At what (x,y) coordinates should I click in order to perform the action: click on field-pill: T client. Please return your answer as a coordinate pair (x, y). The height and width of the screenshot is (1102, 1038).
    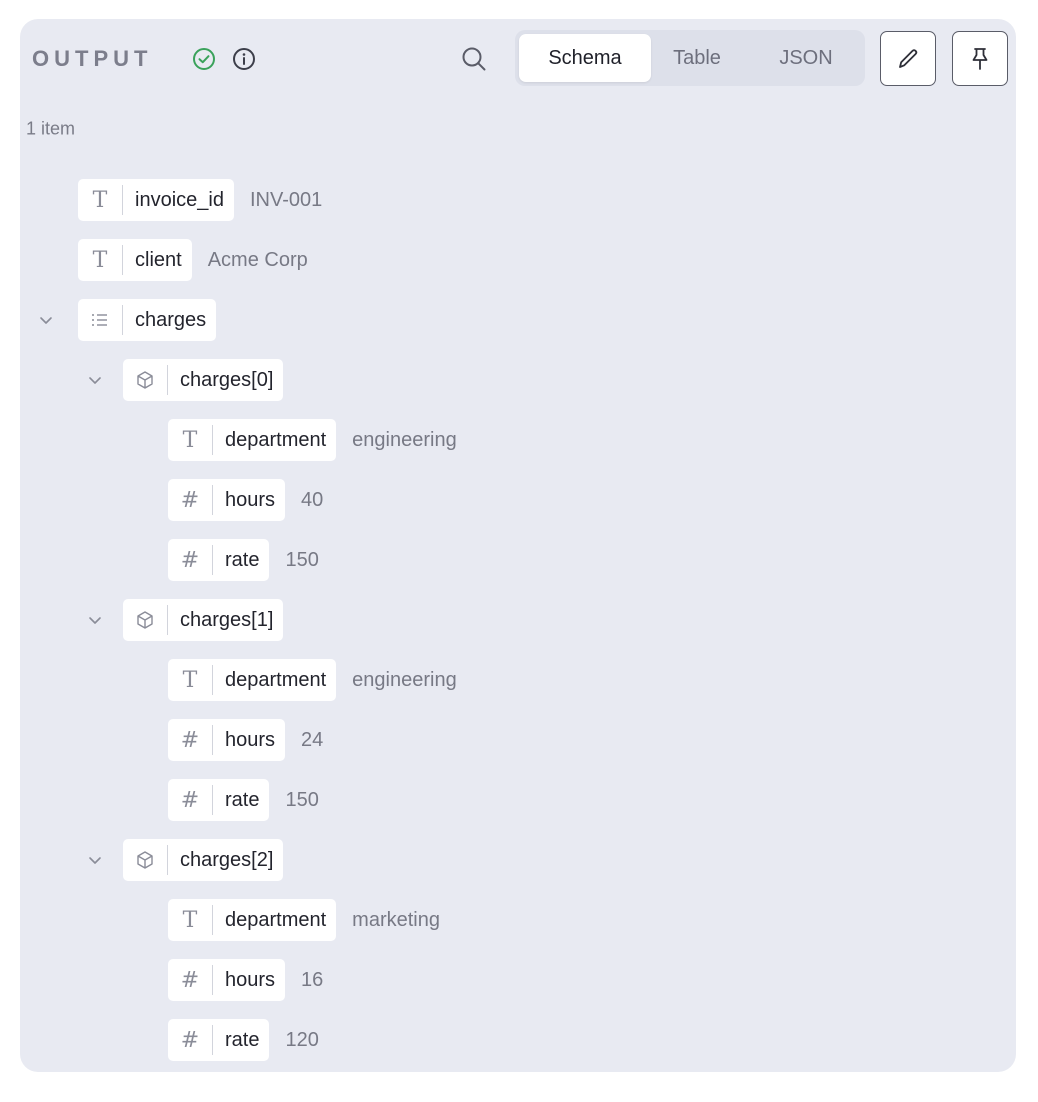
    Looking at the image, I should click on (135, 260).